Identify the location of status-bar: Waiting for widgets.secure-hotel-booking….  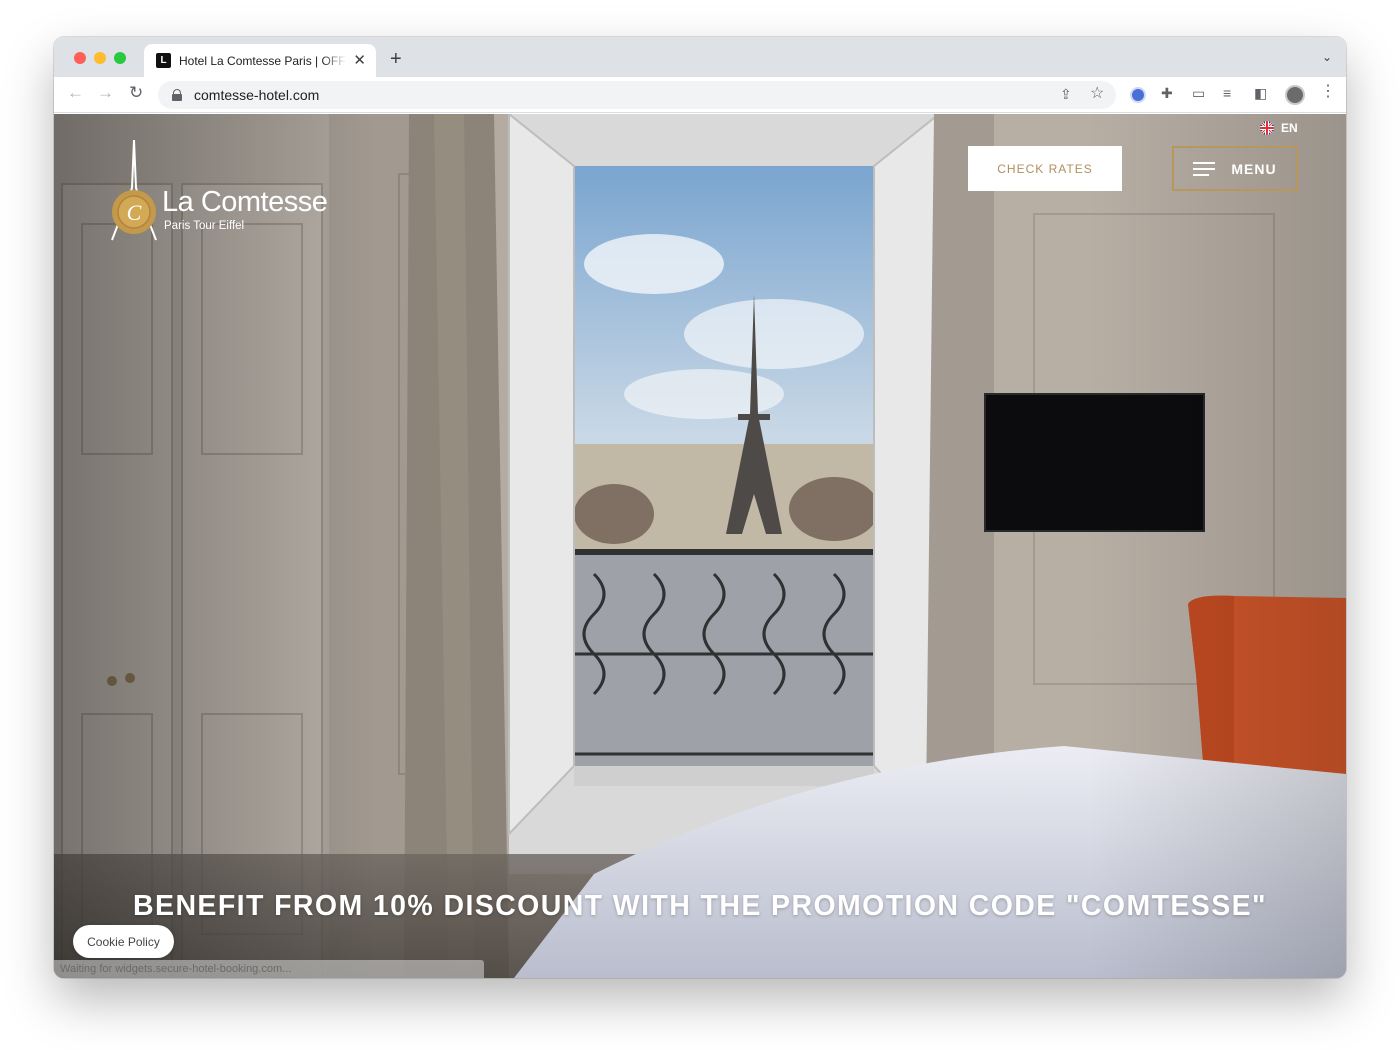
(269, 969).